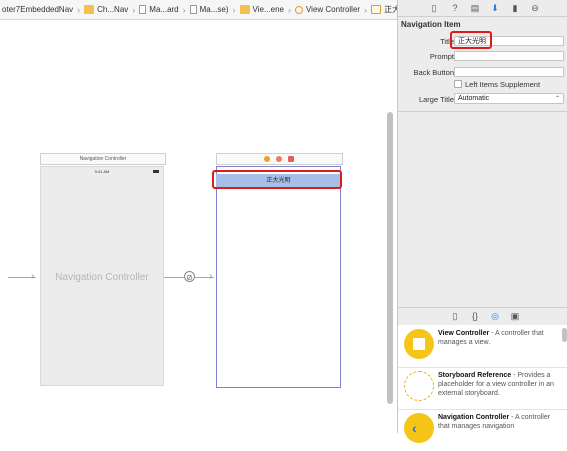 This screenshot has height=451, width=567. Describe the element at coordinates (471, 40) in the screenshot. I see `title-field-highlight` at that location.